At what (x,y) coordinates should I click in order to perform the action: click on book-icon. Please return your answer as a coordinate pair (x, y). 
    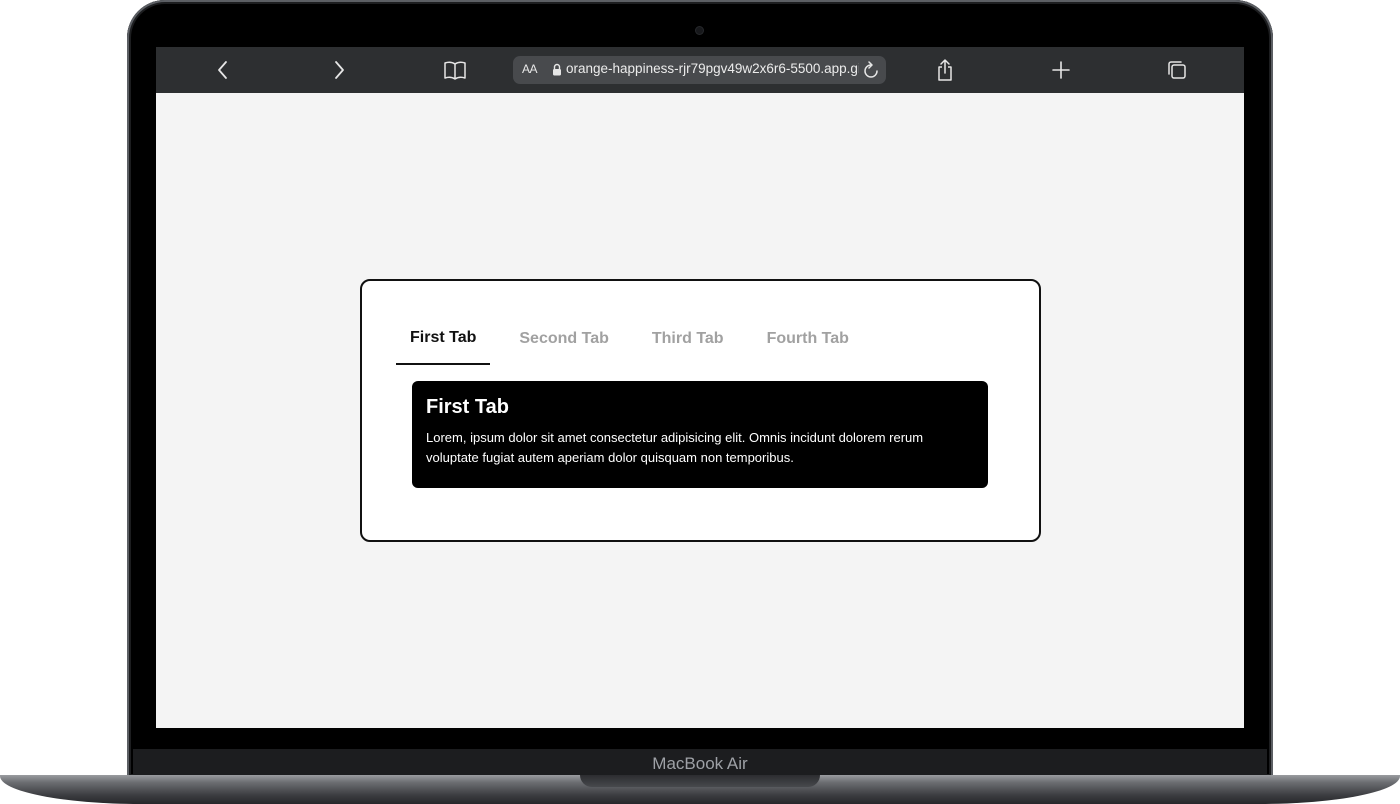
    Looking at the image, I should click on (455, 70).